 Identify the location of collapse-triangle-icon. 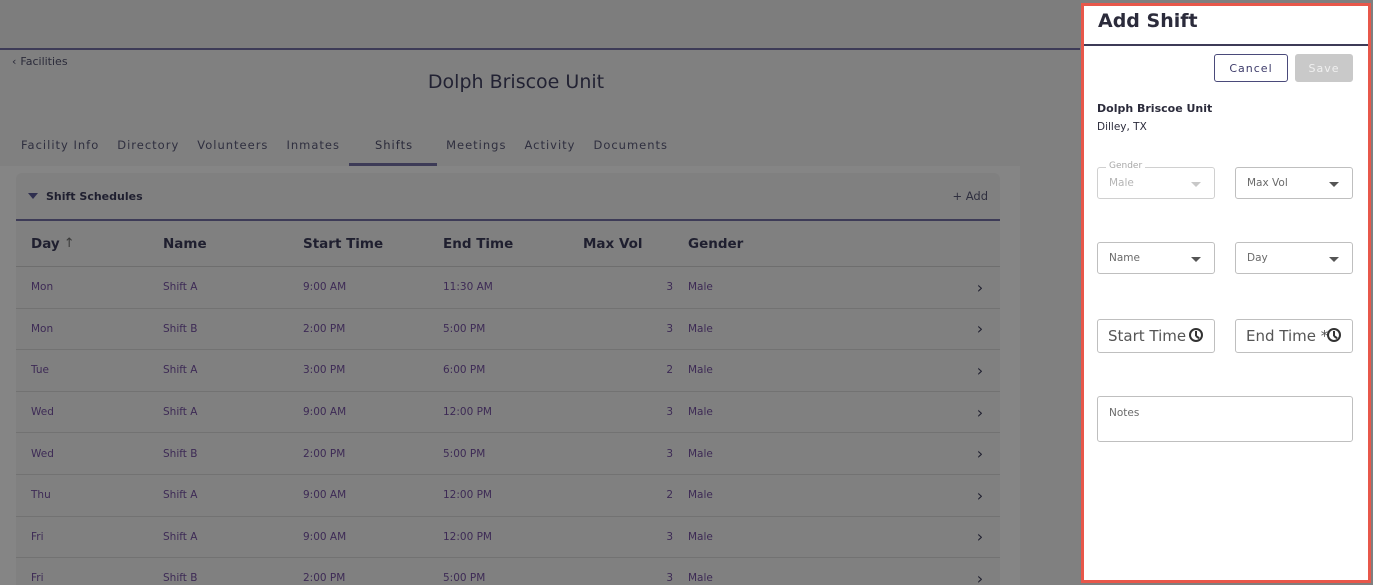
(33, 196).